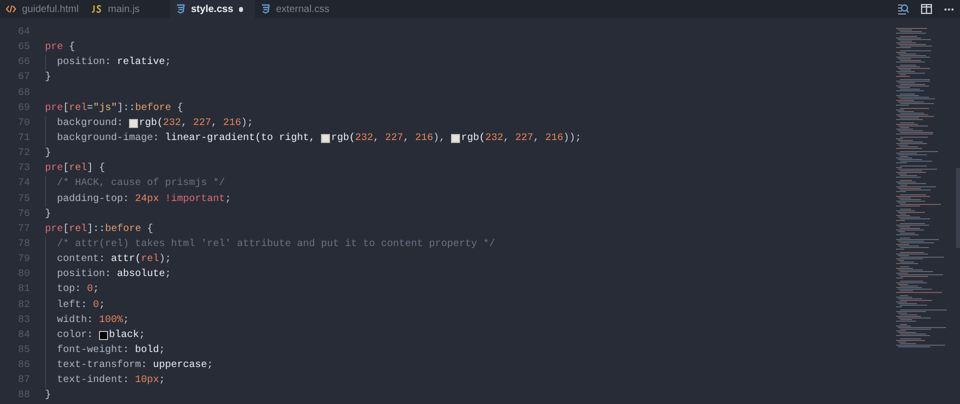  What do you see at coordinates (87, 123) in the screenshot?
I see `code-token: background` at bounding box center [87, 123].